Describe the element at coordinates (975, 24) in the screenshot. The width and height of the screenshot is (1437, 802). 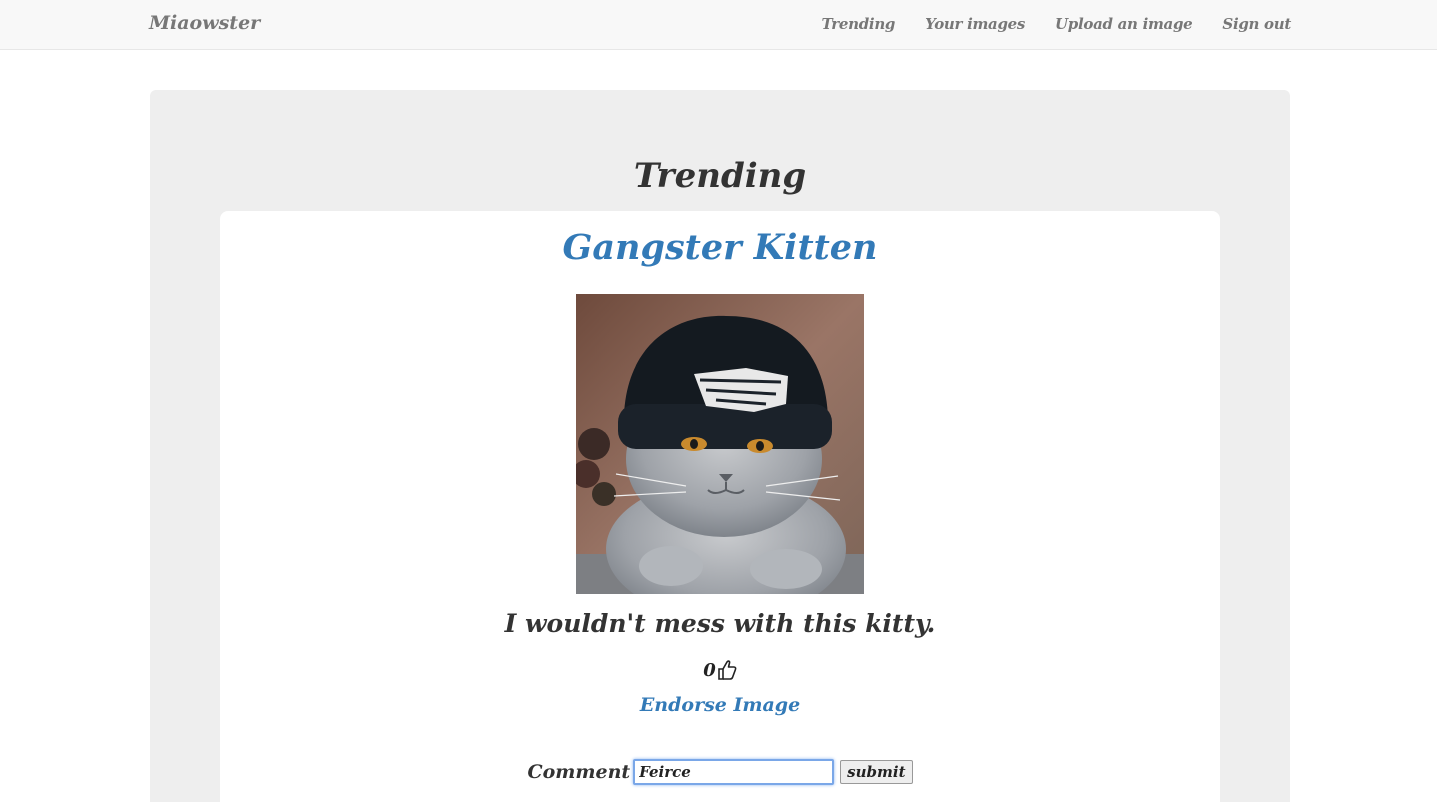
I see `nav-link-your-images: Your images` at that location.